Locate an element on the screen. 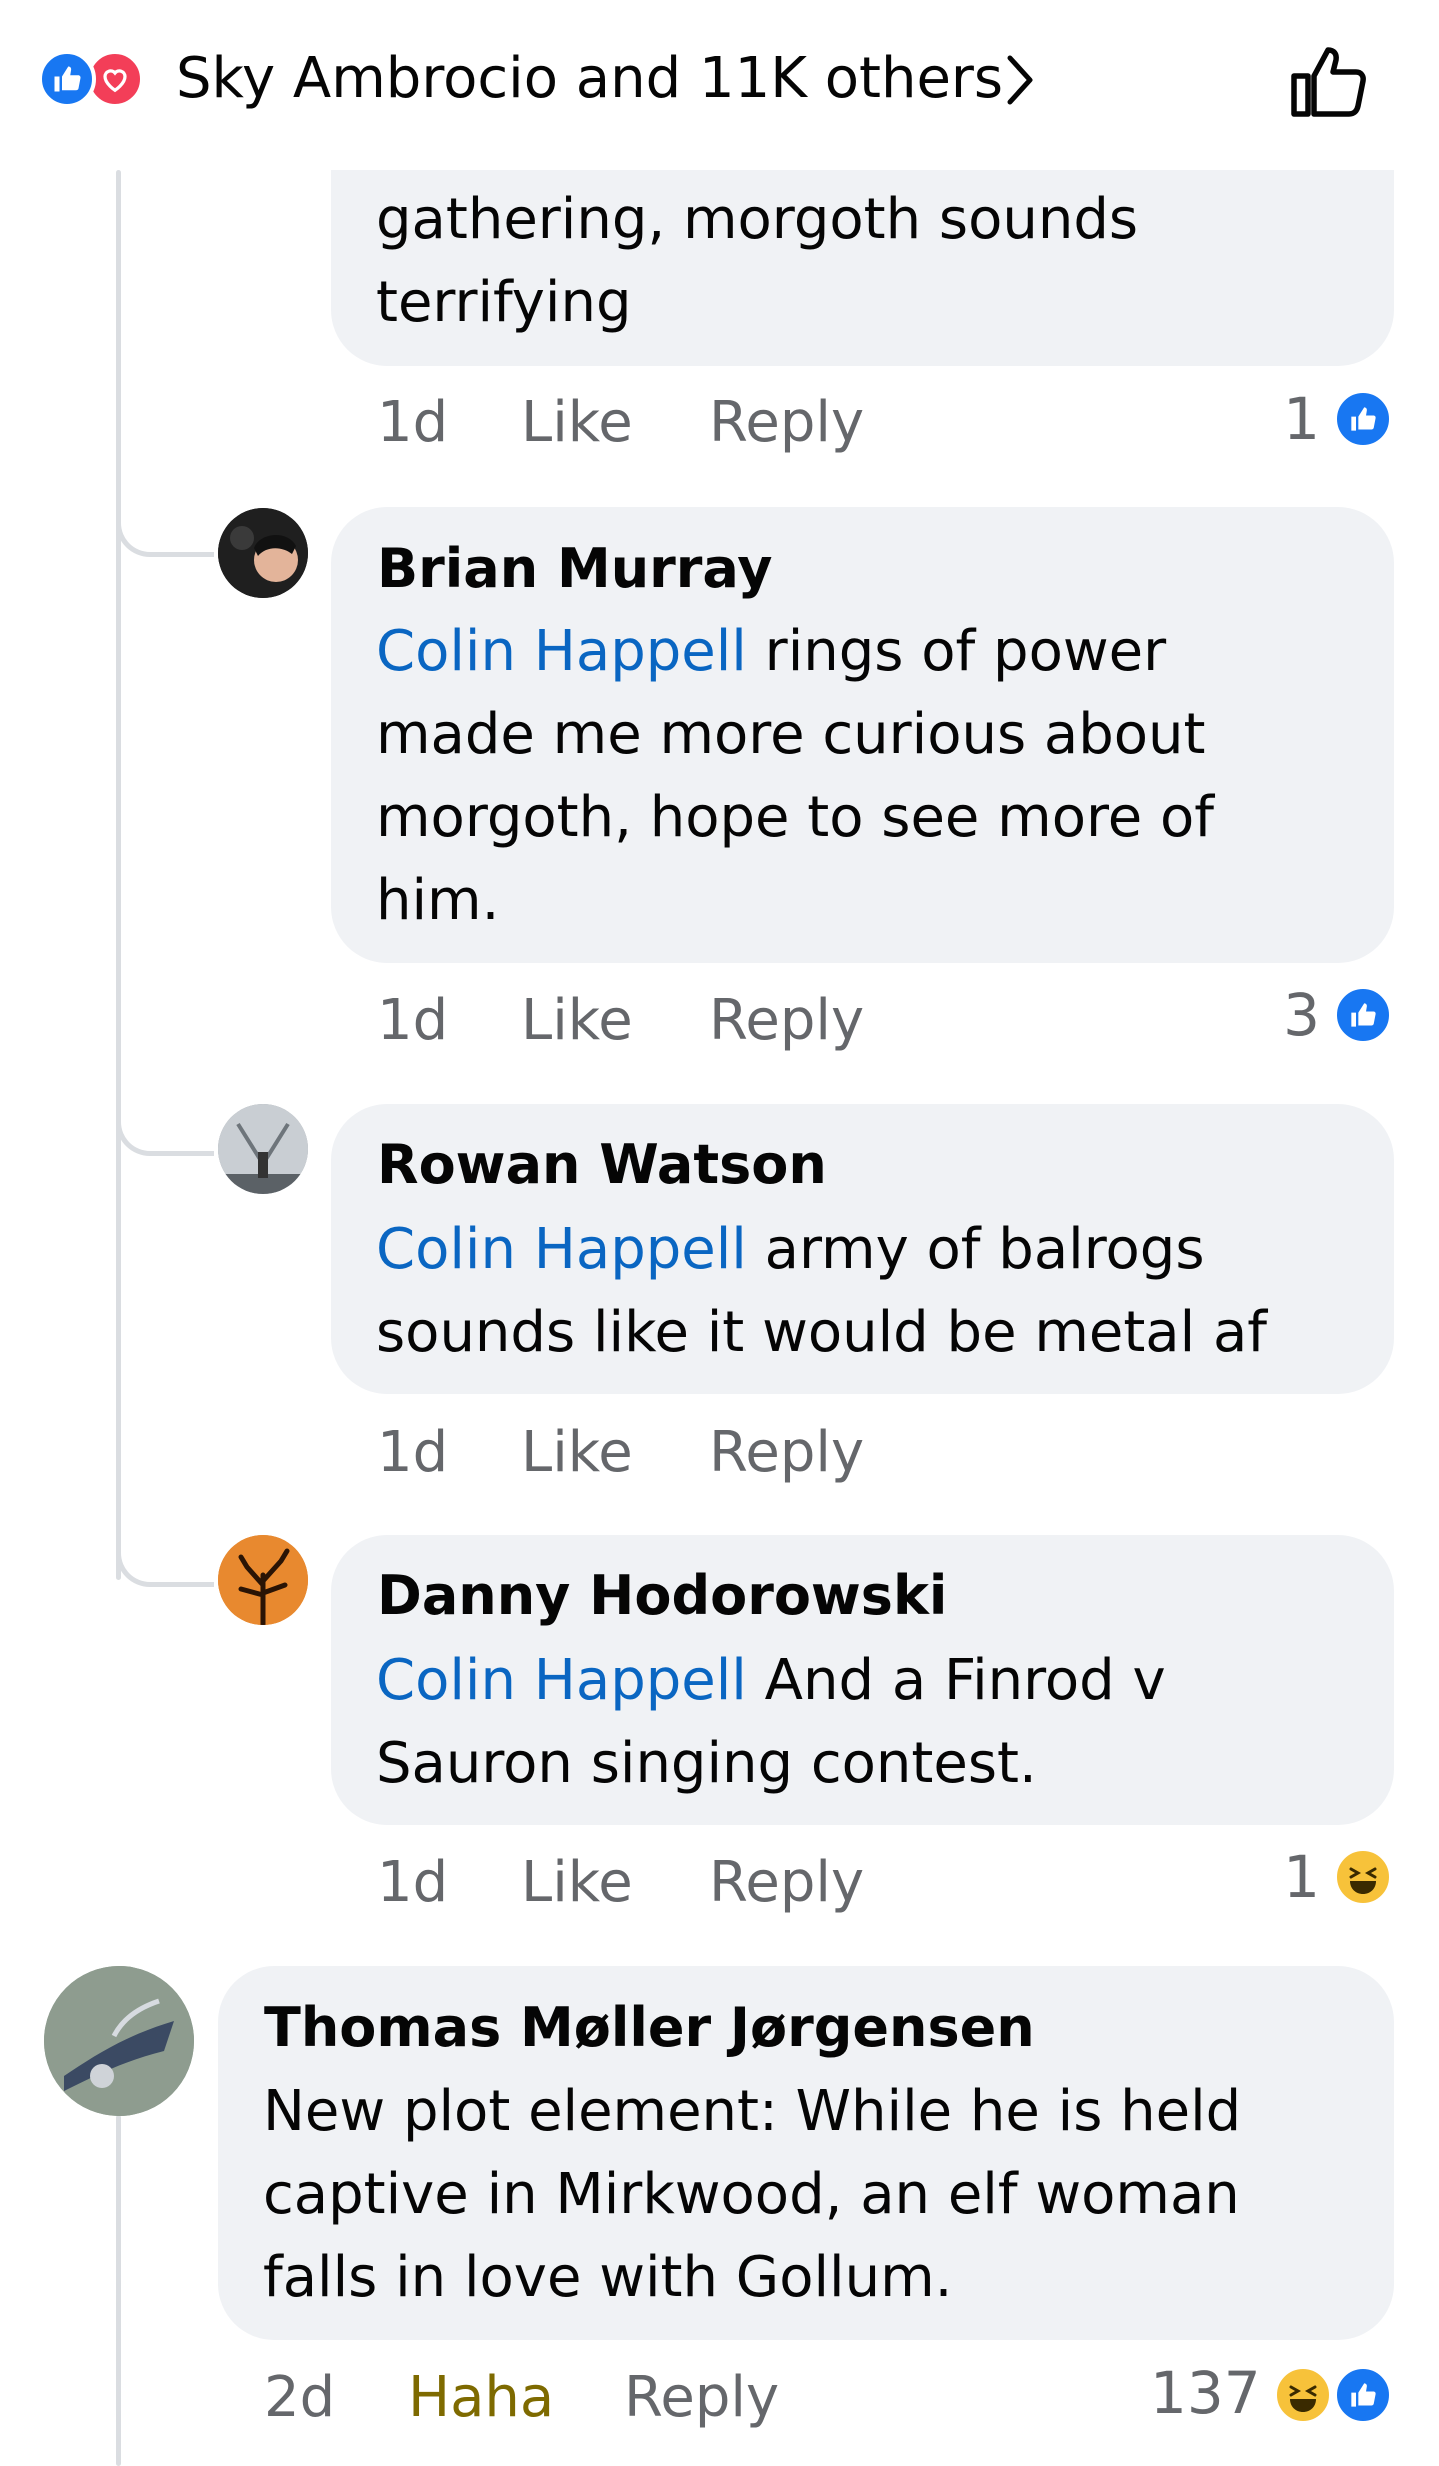  comment-author: Thomas Møller Jørgensen is located at coordinates (649, 2028).